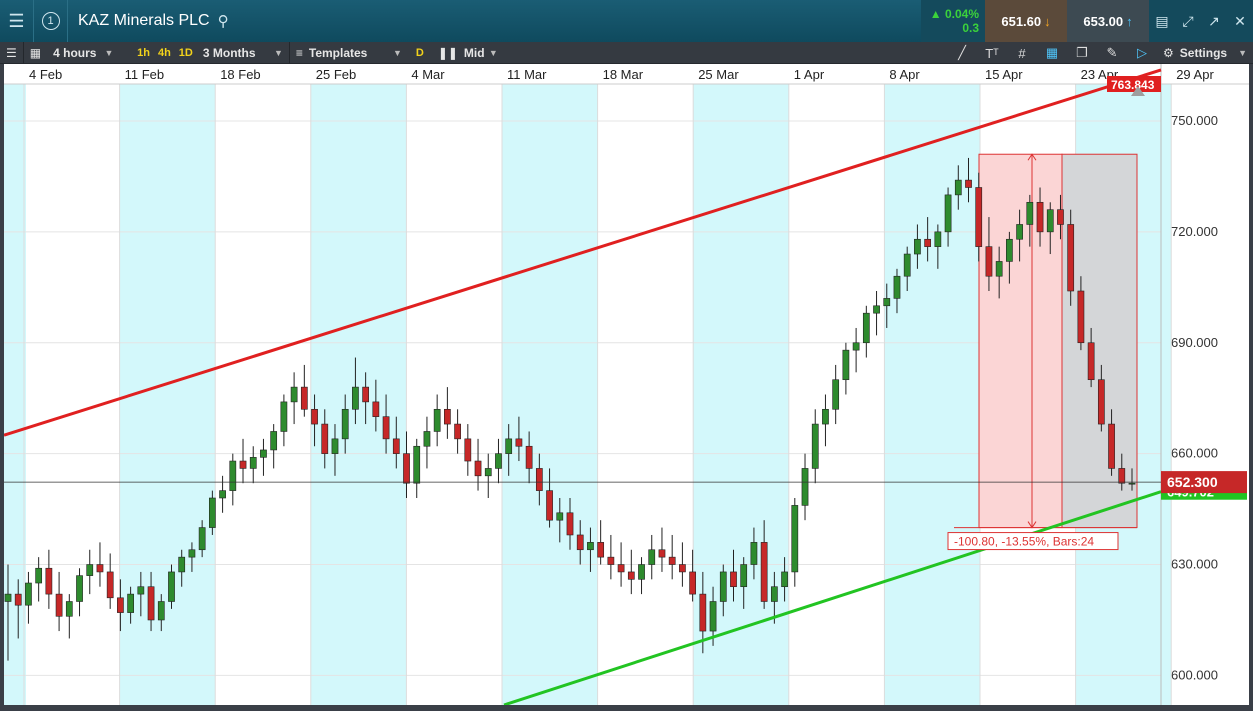 The image size is (1253, 711). What do you see at coordinates (223, 21) in the screenshot?
I see `search-icon: ⚲` at bounding box center [223, 21].